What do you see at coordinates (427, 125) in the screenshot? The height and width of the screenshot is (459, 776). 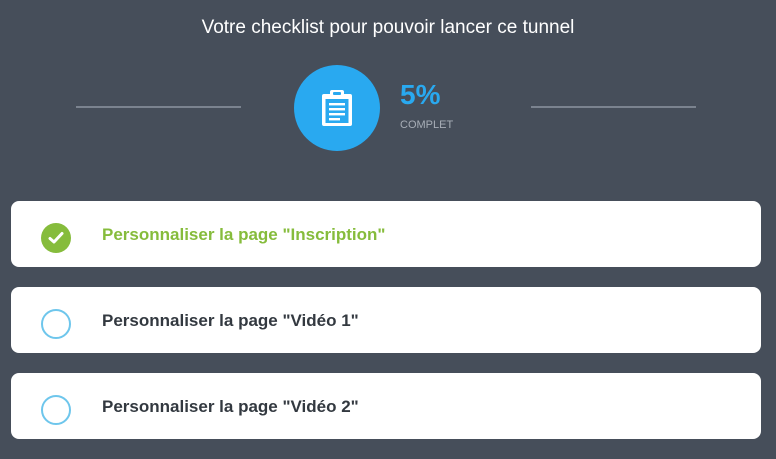 I see `progress-status-label: COMPLET` at bounding box center [427, 125].